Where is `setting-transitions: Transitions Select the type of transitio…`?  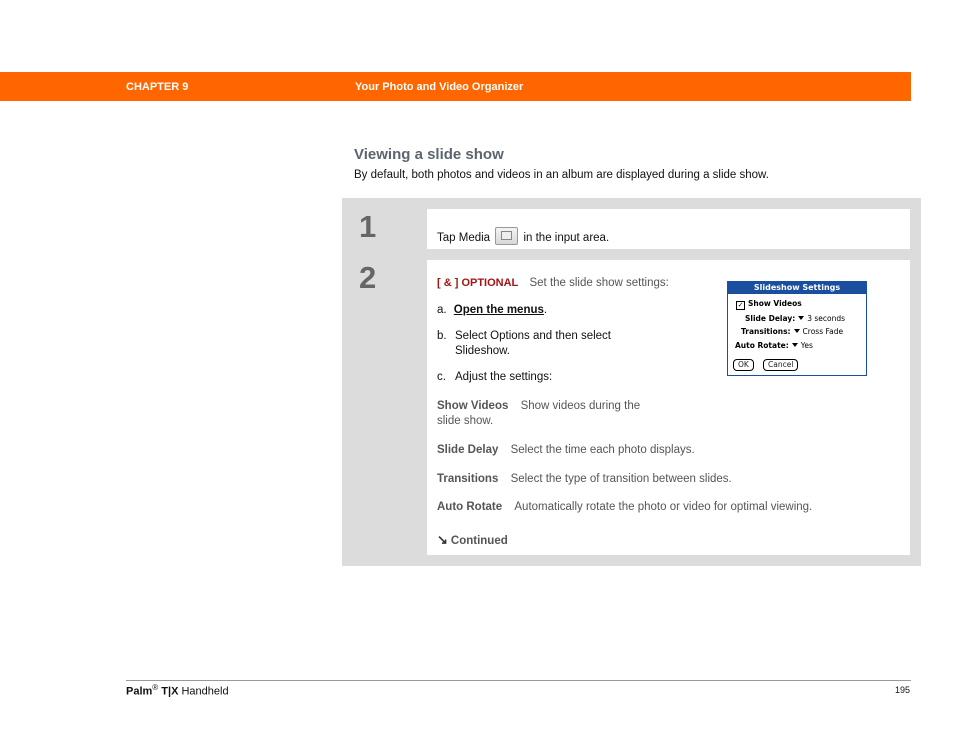
setting-transitions: Transitions Select the type of transitio… is located at coordinates (584, 479).